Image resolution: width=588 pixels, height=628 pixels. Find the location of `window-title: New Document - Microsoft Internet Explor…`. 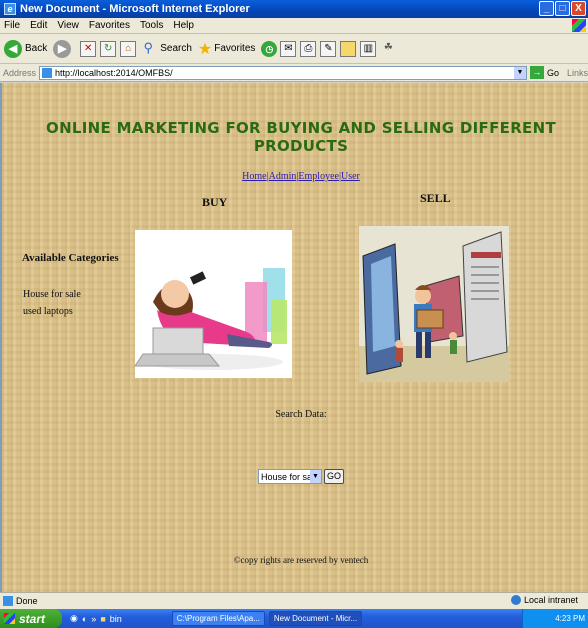

window-title: New Document - Microsoft Internet Explor… is located at coordinates (135, 9).